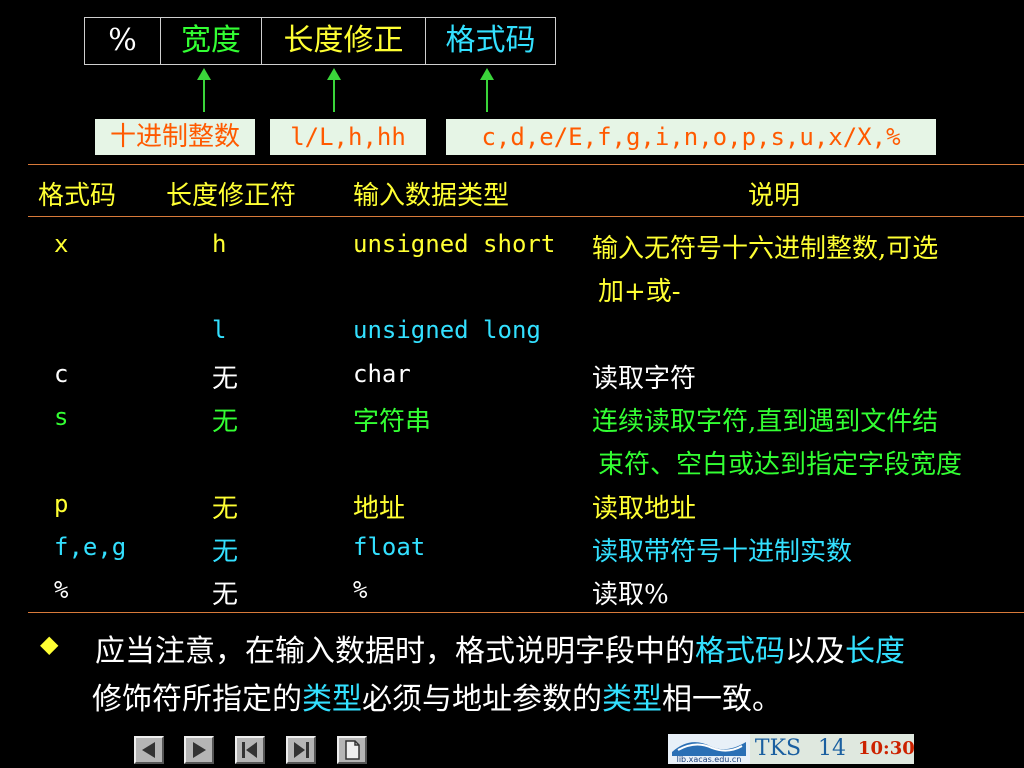 The height and width of the screenshot is (768, 1024). I want to click on table-cell-code: x, so click(61, 244).